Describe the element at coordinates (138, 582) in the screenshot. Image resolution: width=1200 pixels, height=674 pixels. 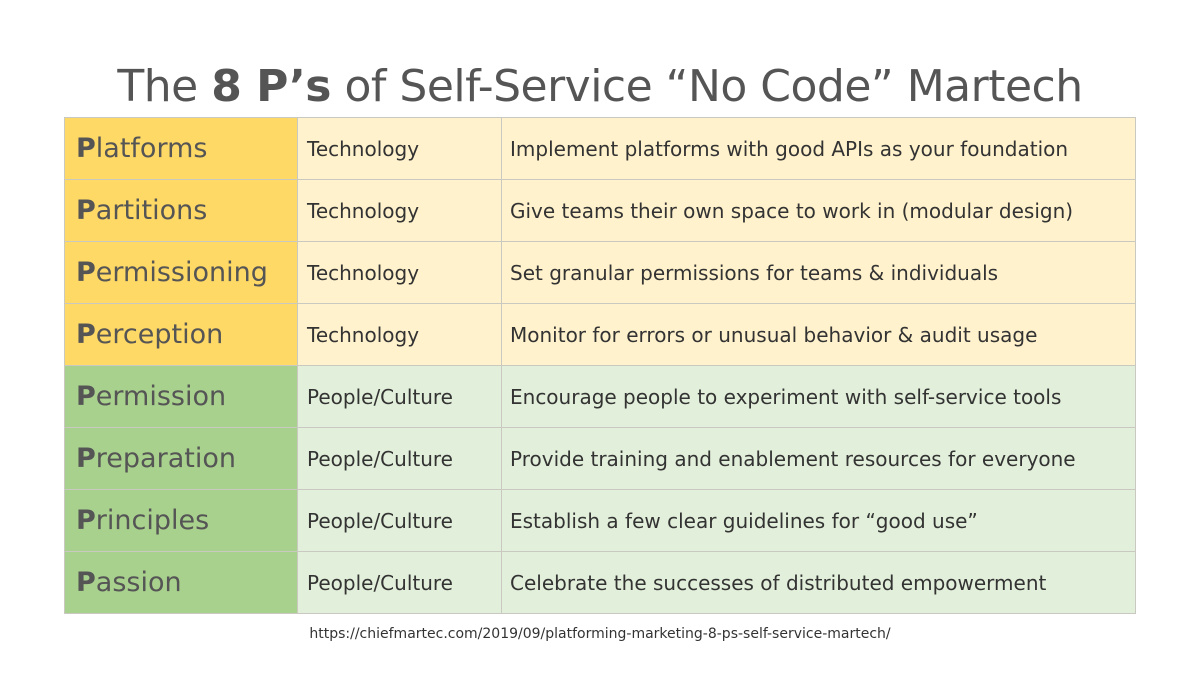
I see `p-name-rest: assion` at that location.